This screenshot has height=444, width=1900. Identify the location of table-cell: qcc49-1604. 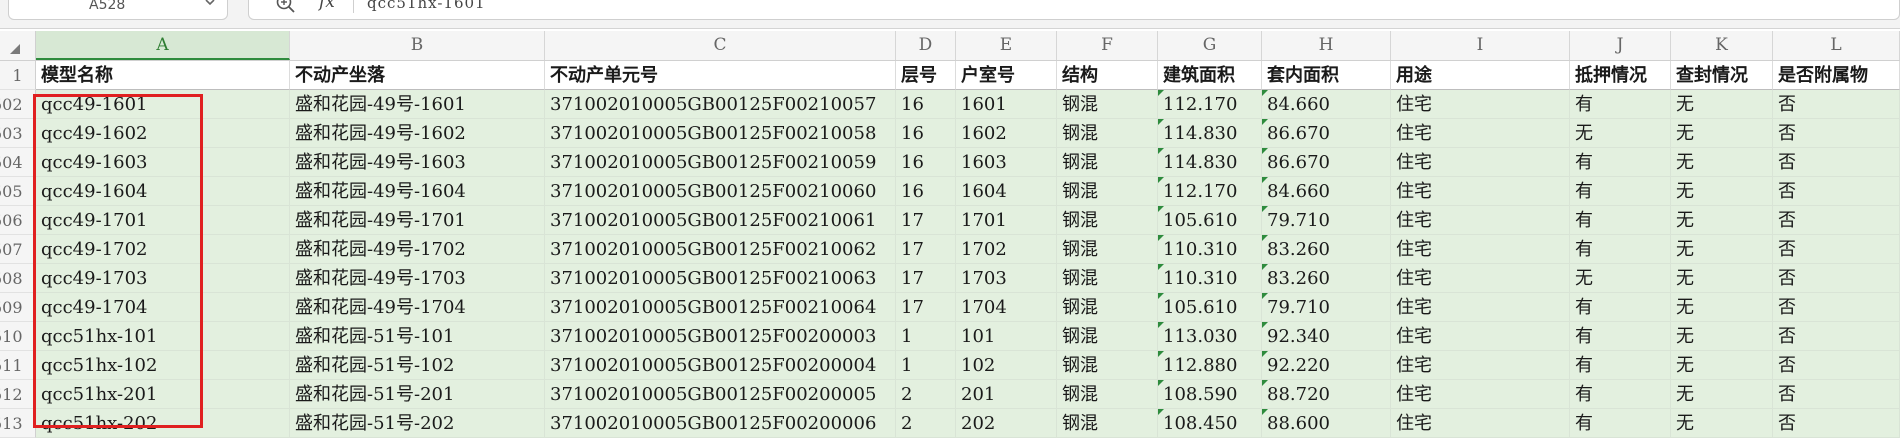
(163, 191).